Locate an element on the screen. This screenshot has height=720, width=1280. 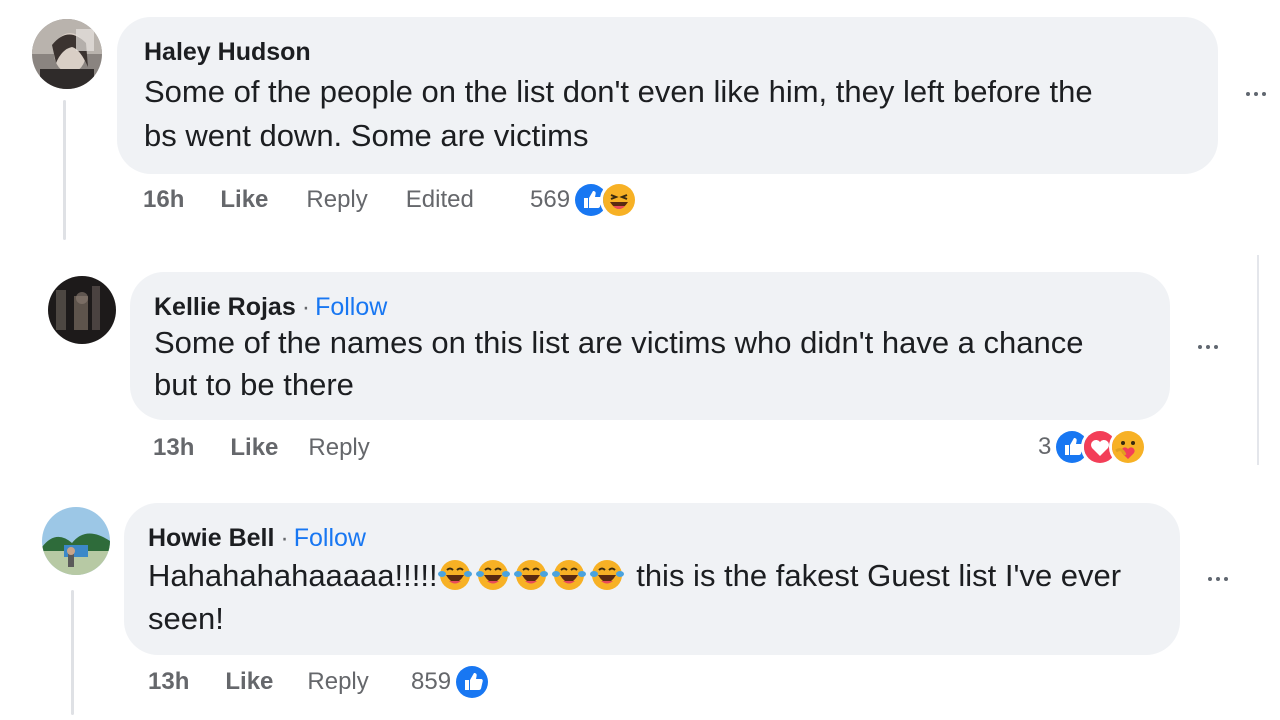
comment-text-line: bs went down. Some are victims is located at coordinates (366, 135).